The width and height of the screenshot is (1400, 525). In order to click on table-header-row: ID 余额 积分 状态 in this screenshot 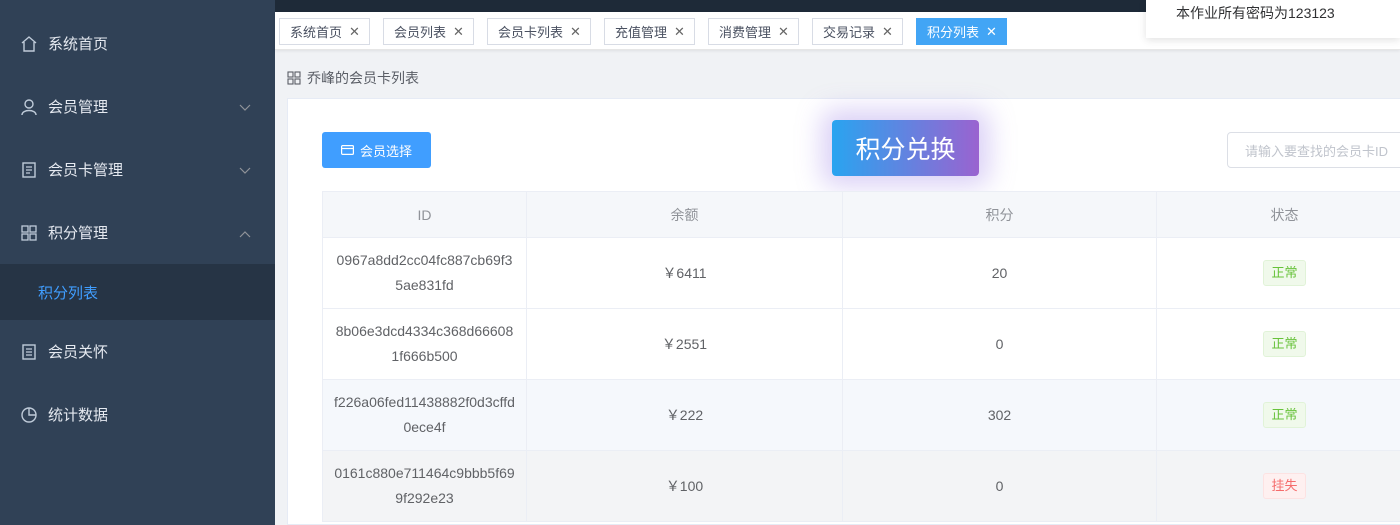, I will do `click(861, 214)`.